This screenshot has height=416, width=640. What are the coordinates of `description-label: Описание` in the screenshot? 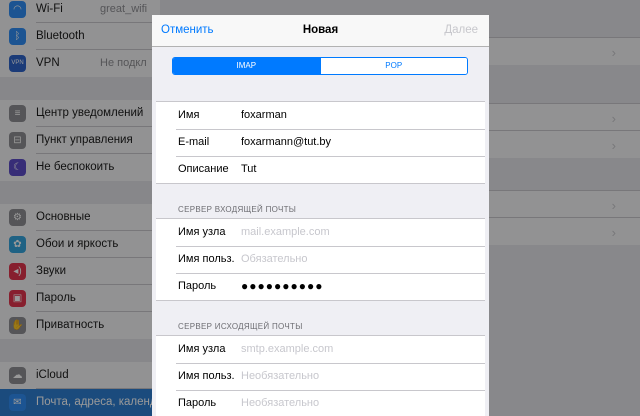 It's located at (203, 169).